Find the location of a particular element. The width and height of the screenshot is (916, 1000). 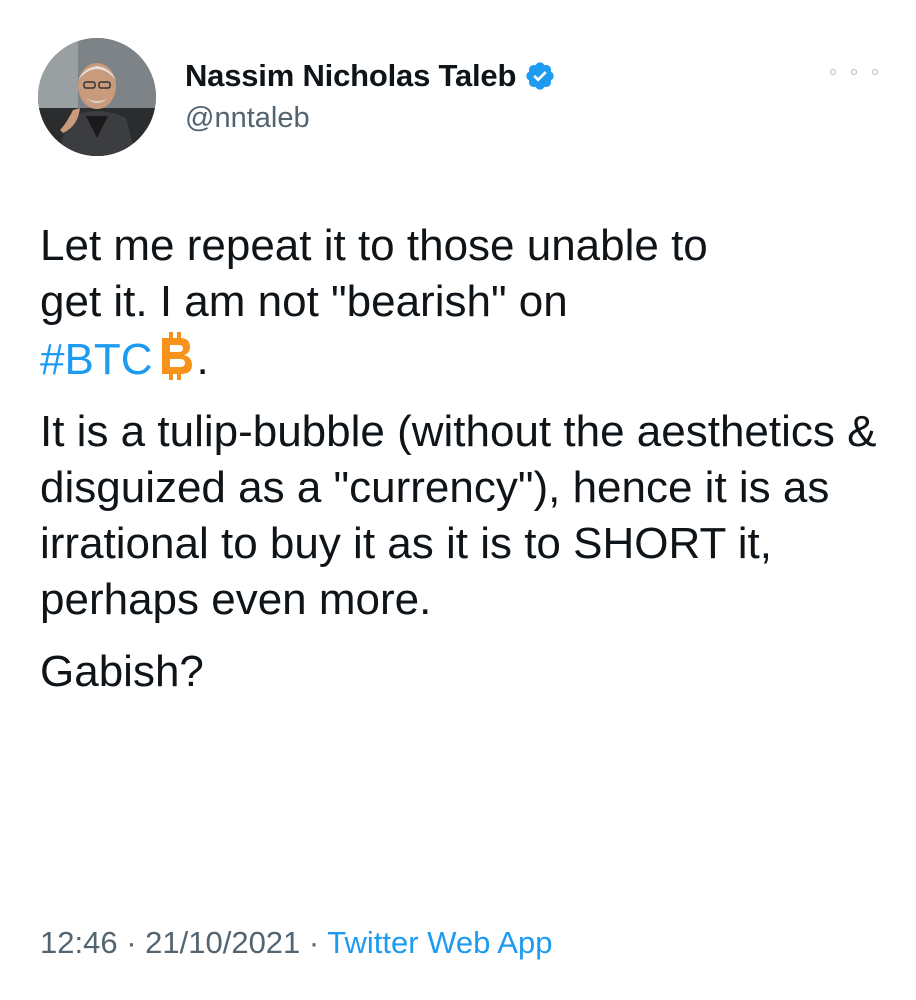

tweet-time: 12:46 is located at coordinates (79, 942).